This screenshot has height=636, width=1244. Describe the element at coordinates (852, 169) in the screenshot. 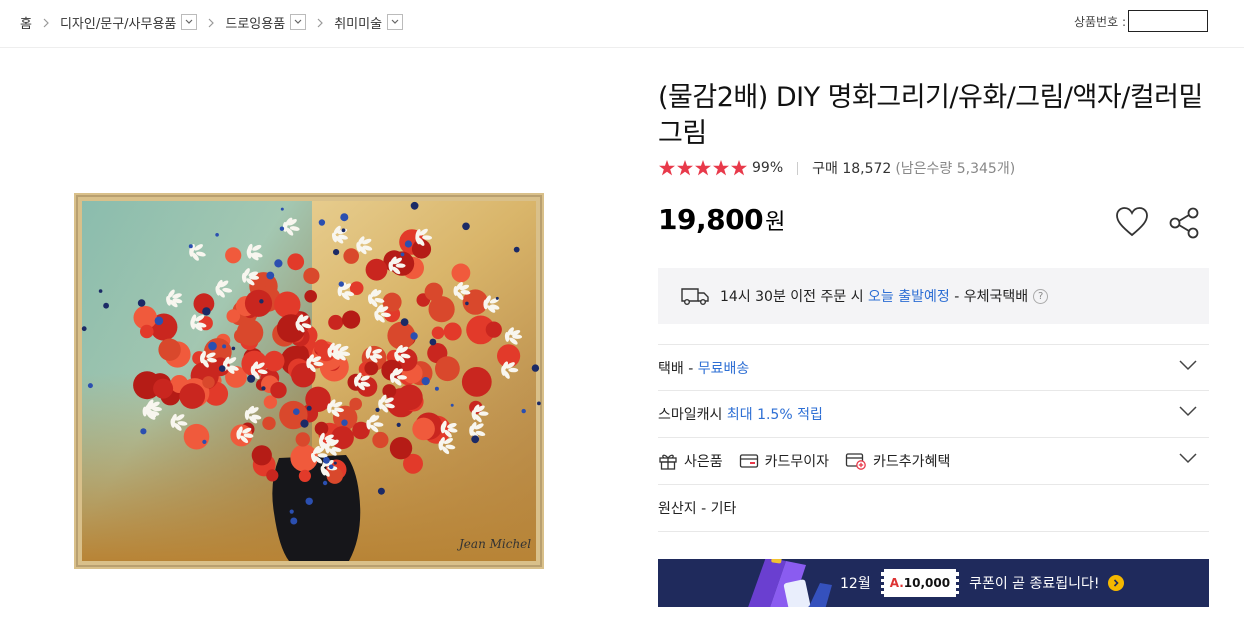

I see `purchase-count: 구매 18,572` at that location.